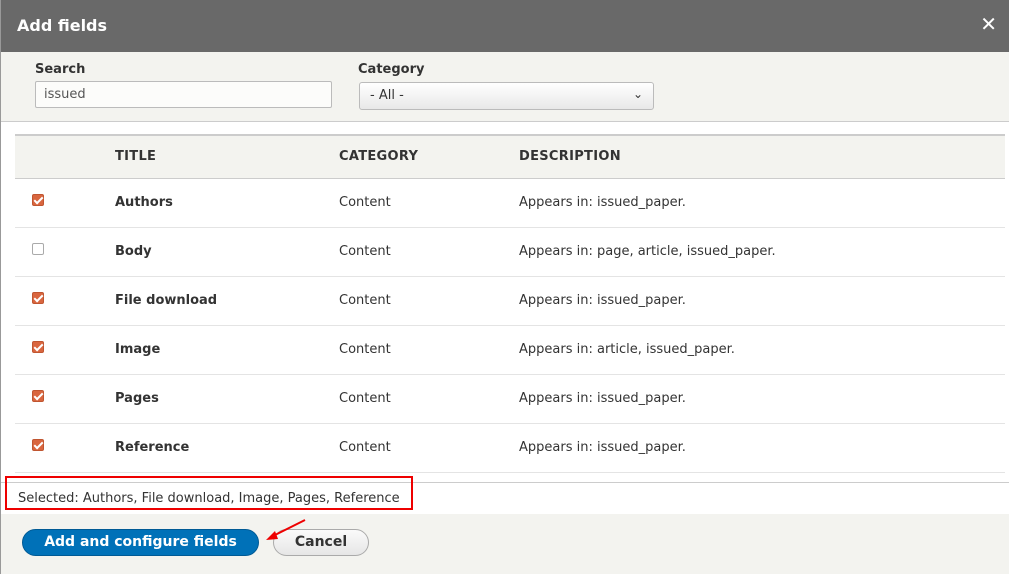 The width and height of the screenshot is (1009, 574). What do you see at coordinates (227, 156) in the screenshot?
I see `header-title: TITLE` at bounding box center [227, 156].